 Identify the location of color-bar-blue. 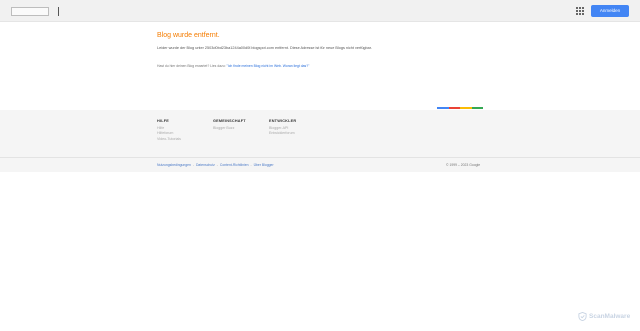
(443, 108).